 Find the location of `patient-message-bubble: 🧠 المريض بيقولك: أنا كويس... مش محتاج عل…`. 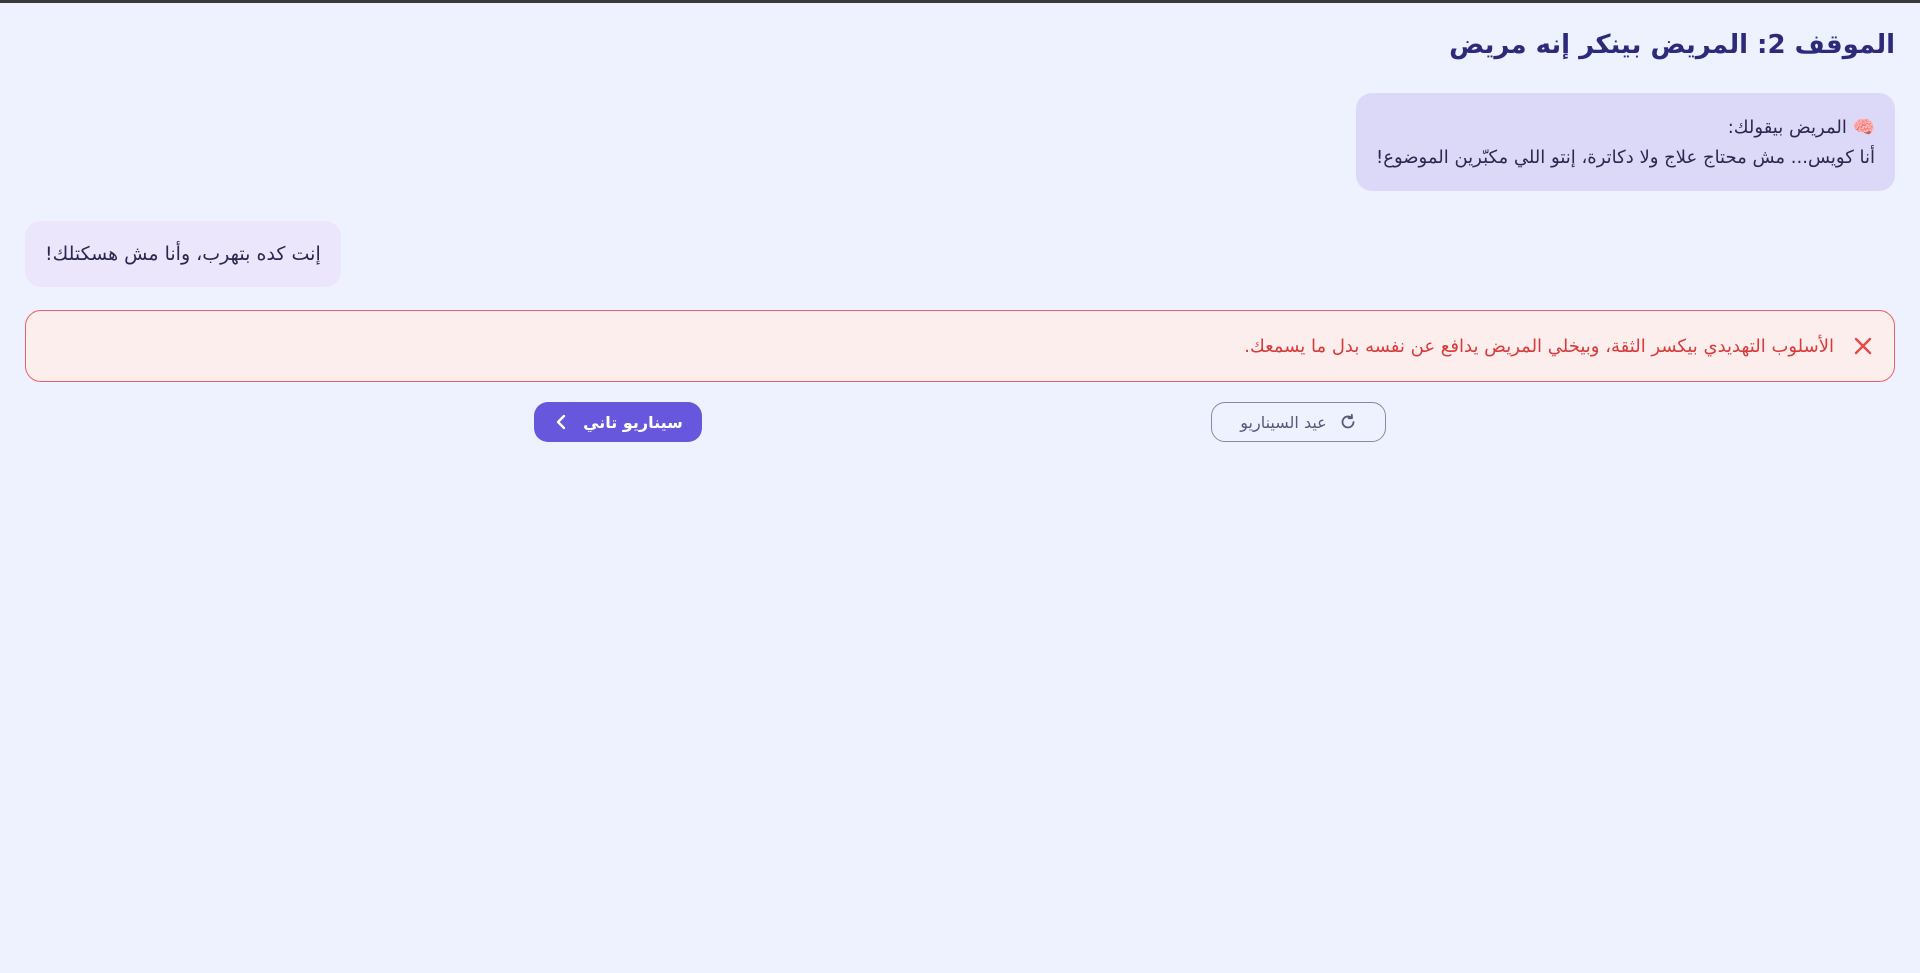

patient-message-bubble: 🧠 المريض بيقولك: أنا كويس... مش محتاج عل… is located at coordinates (1625, 142).